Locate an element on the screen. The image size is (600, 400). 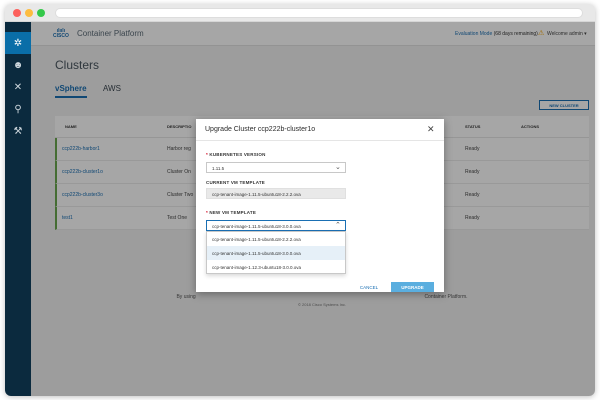
nav-users: ☻ is located at coordinates (18, 65).